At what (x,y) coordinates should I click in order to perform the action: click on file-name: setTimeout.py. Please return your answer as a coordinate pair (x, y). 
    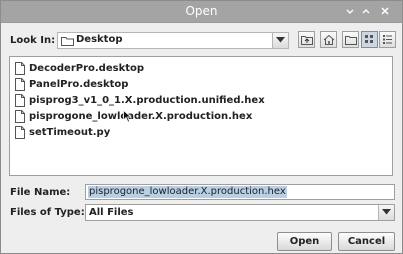
    Looking at the image, I should click on (70, 132).